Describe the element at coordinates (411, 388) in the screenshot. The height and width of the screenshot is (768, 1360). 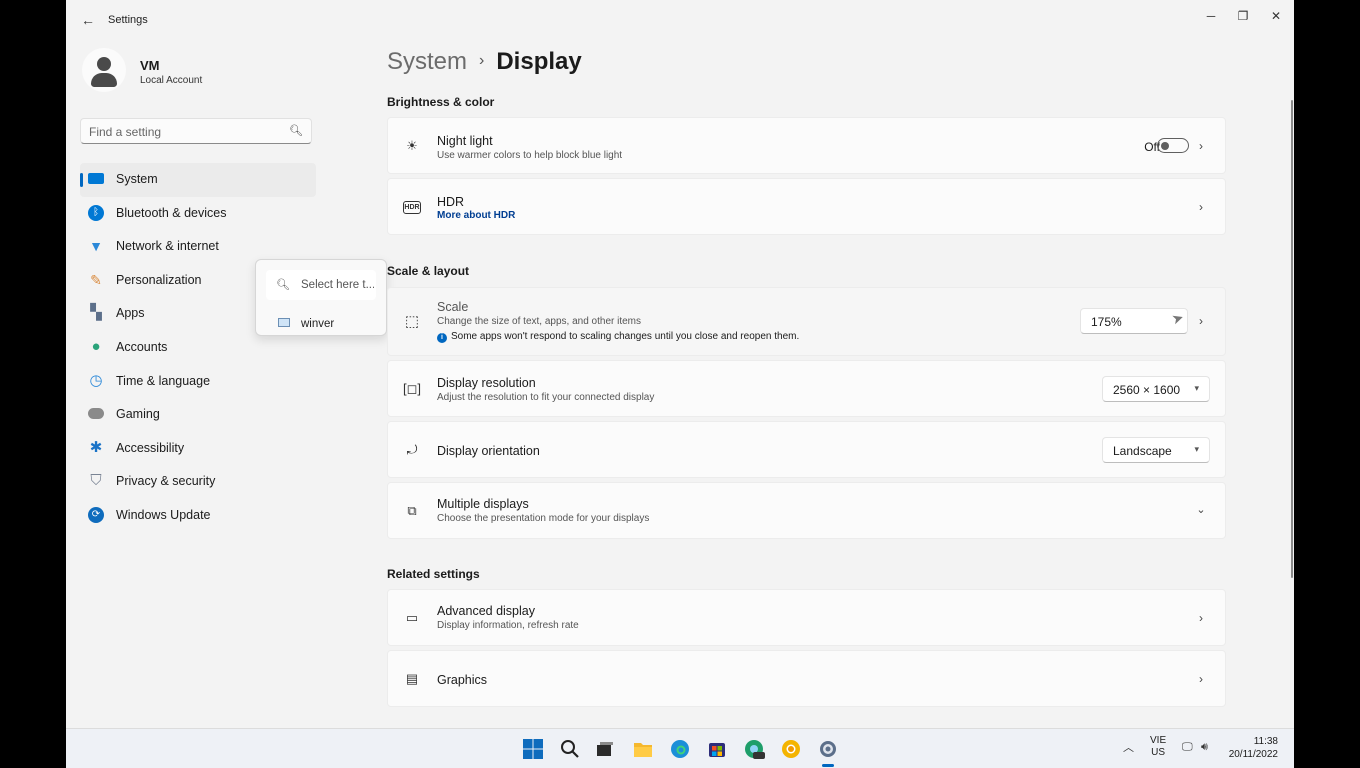
I see `resolution-icon: [◻]` at that location.